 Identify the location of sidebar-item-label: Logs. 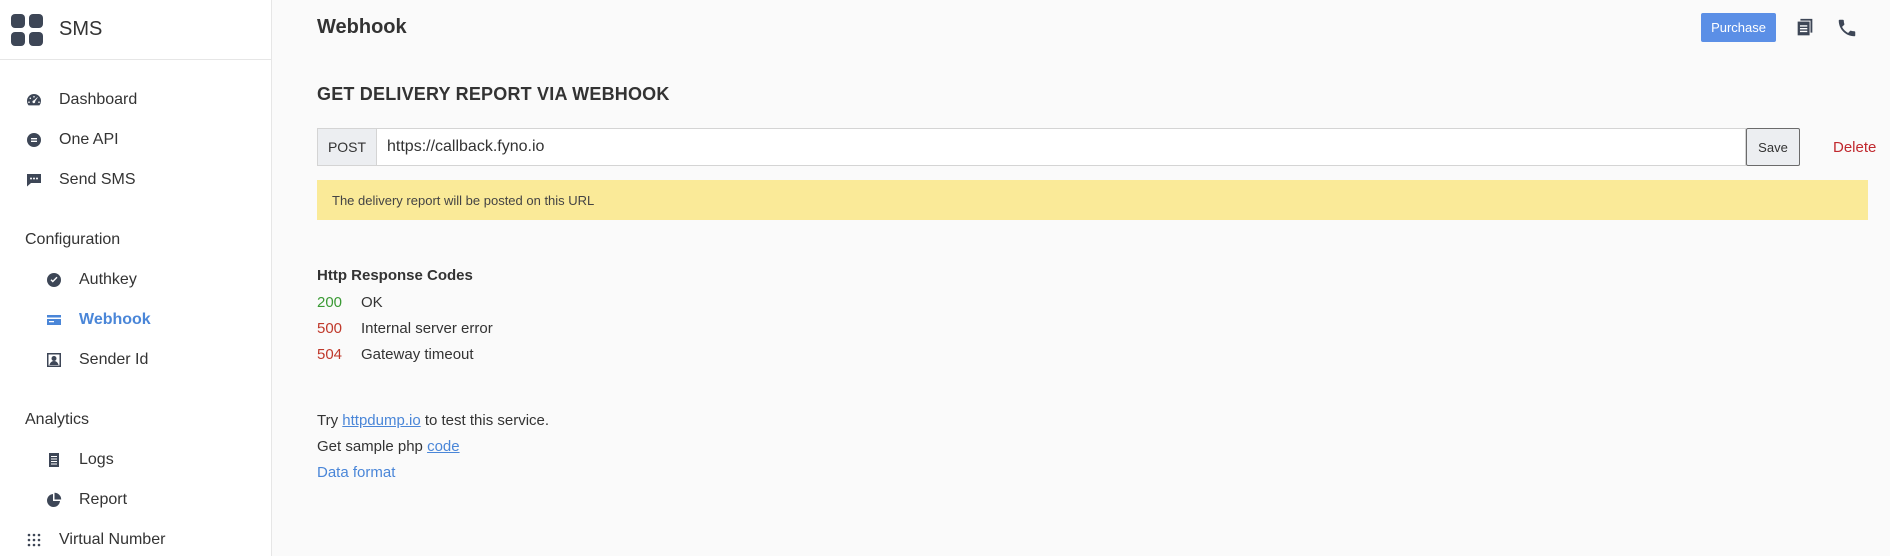
(96, 459).